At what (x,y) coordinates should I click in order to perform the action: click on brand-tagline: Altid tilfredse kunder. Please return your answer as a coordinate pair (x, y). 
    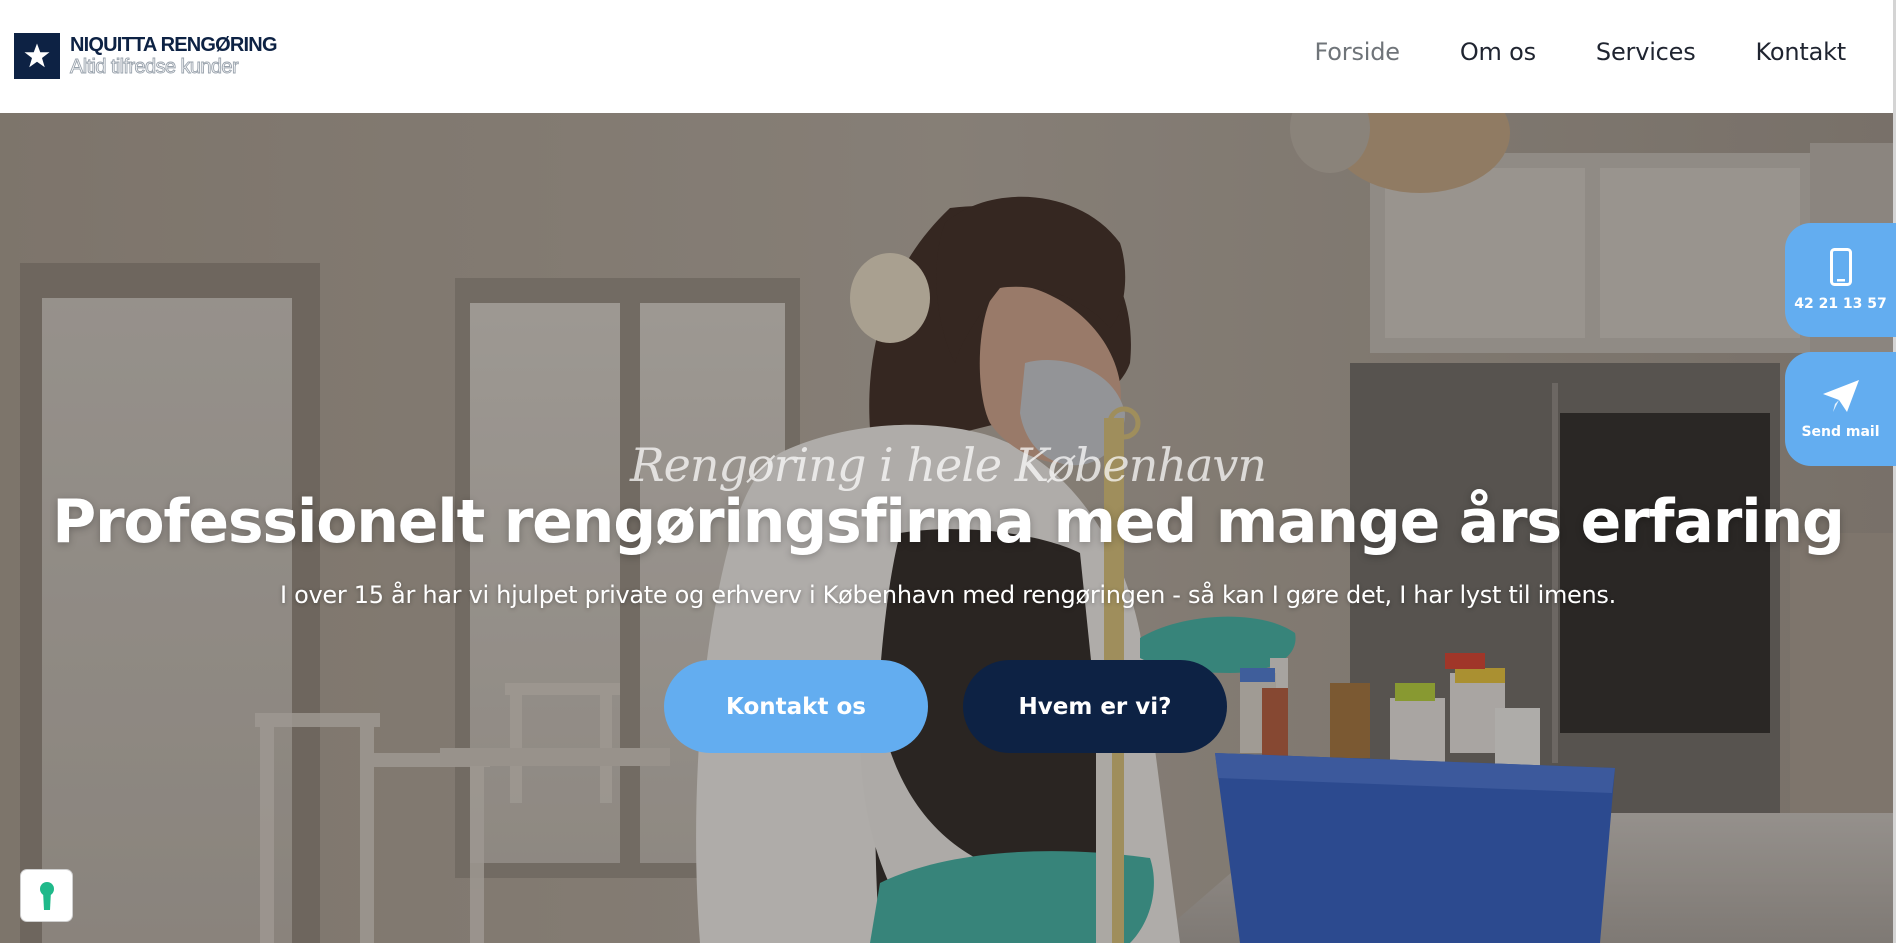
    Looking at the image, I should click on (155, 67).